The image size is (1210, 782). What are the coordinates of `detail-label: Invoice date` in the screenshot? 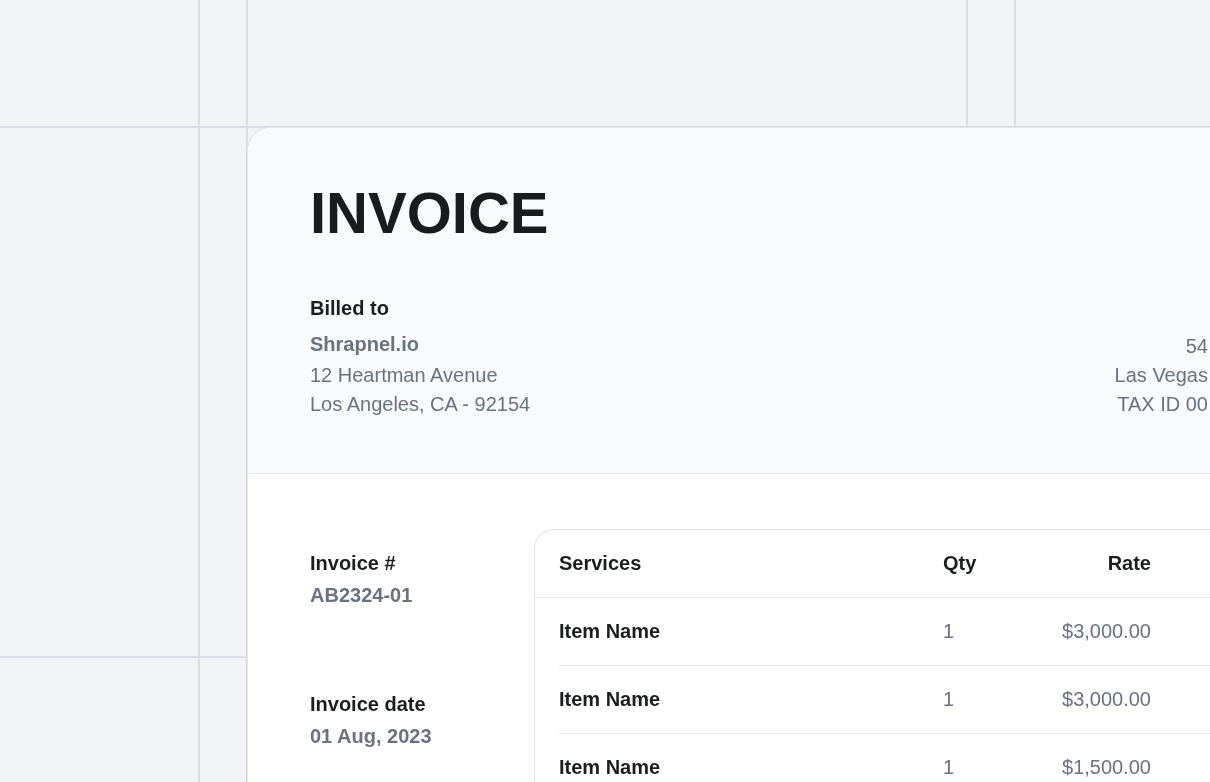 It's located at (368, 704).